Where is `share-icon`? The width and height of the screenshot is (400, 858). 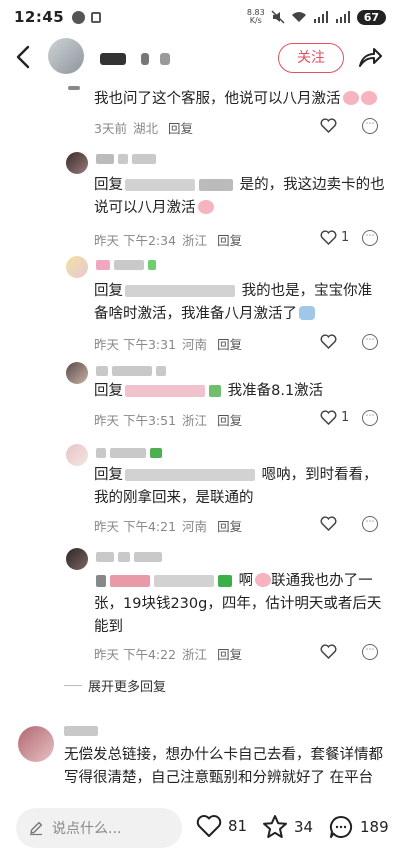 share-icon is located at coordinates (370, 57).